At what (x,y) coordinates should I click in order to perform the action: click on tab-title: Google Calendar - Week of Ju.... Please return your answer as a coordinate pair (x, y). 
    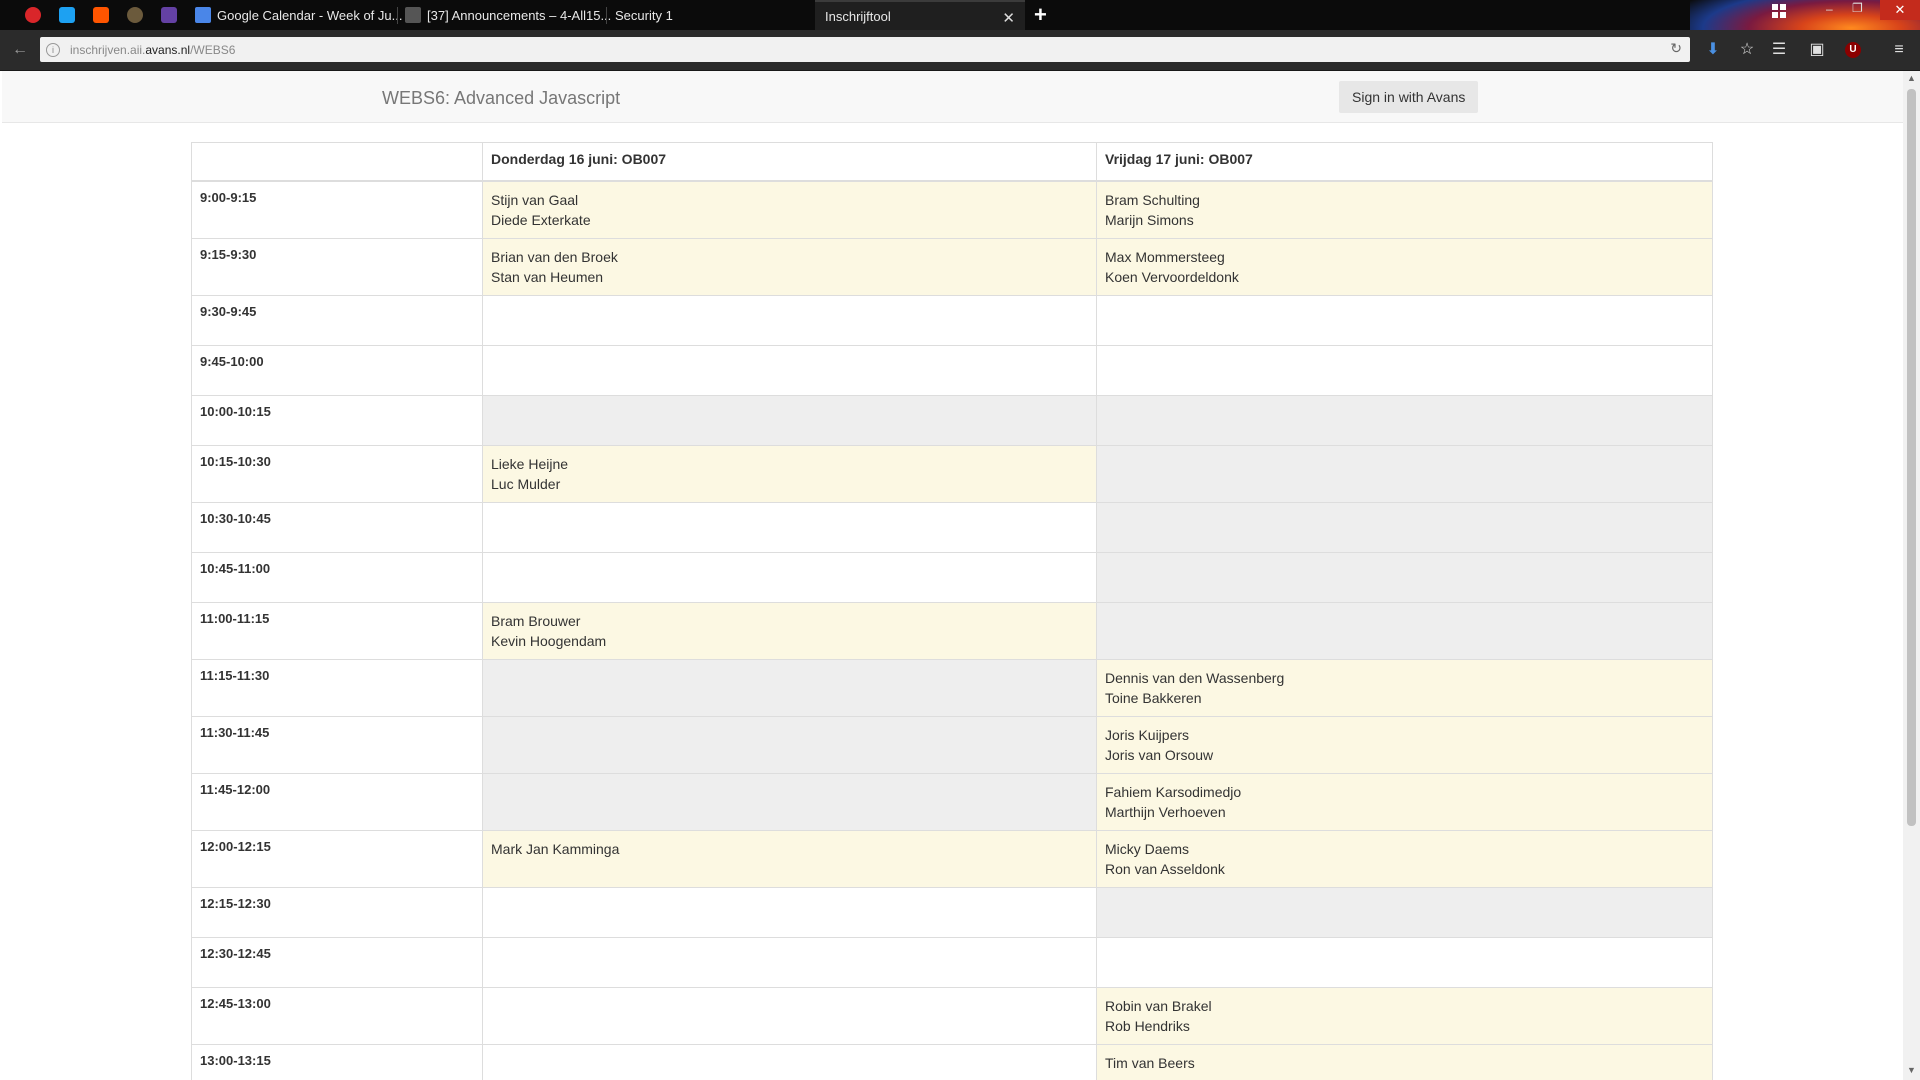
    Looking at the image, I should click on (310, 15).